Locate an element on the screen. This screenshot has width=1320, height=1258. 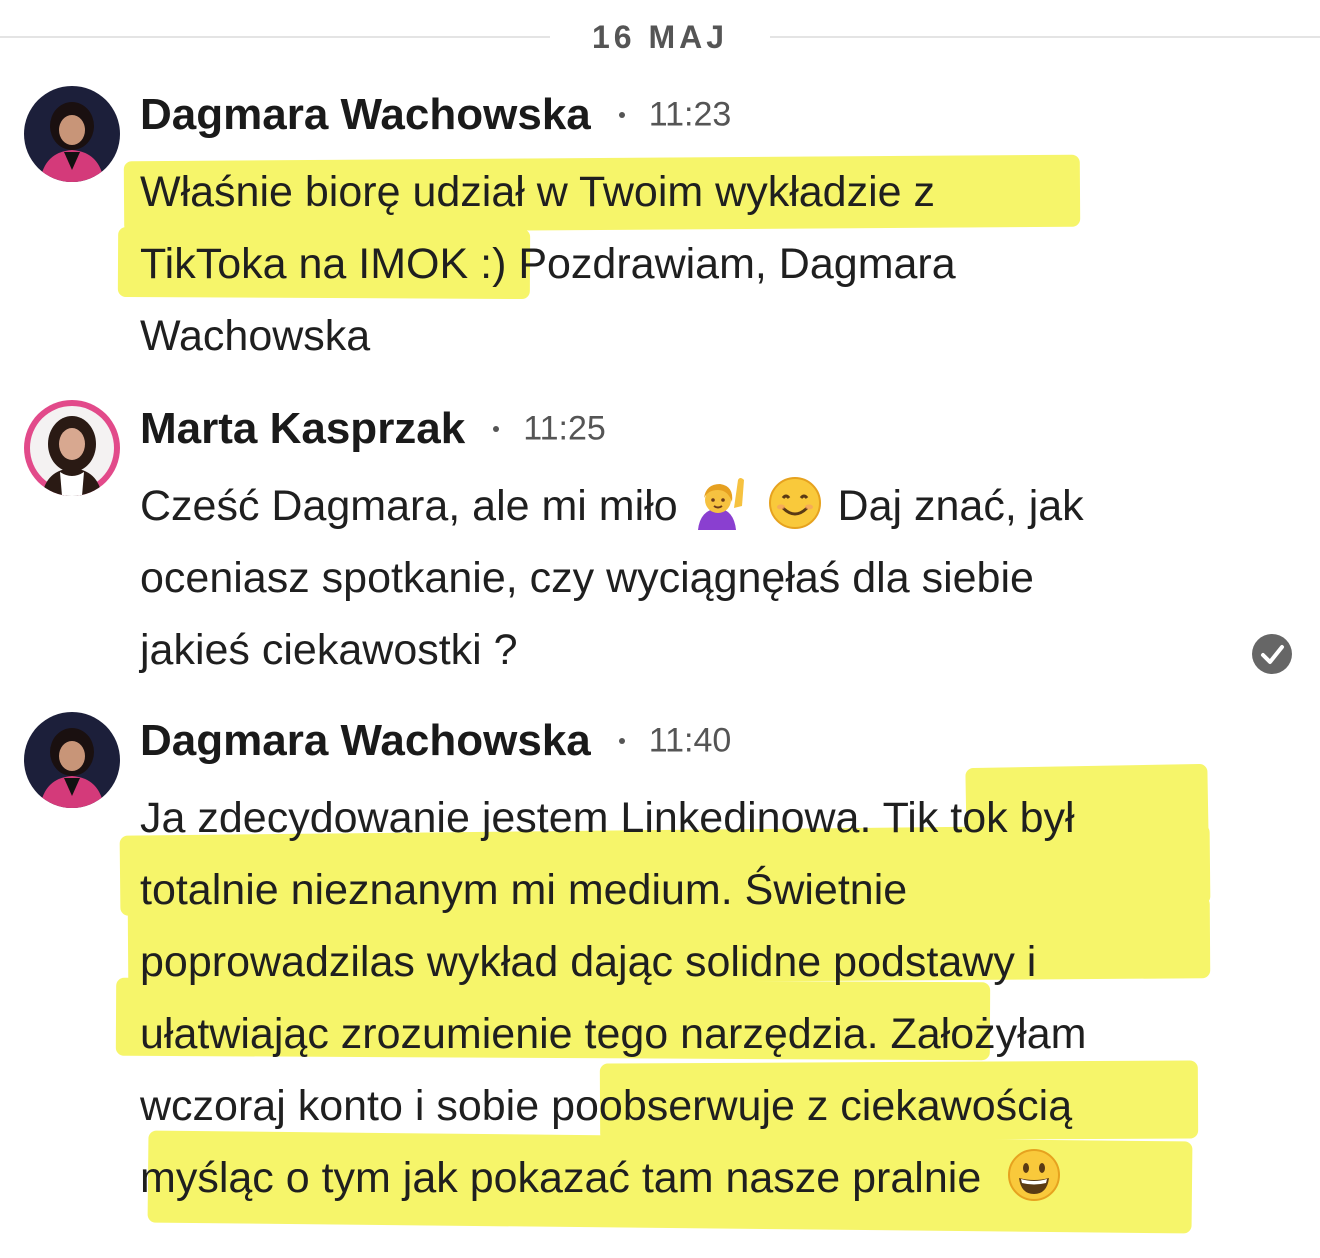
message-text-line: Cześć Dagmara, ale mi miło Daj znać, jak is located at coordinates (612, 506).